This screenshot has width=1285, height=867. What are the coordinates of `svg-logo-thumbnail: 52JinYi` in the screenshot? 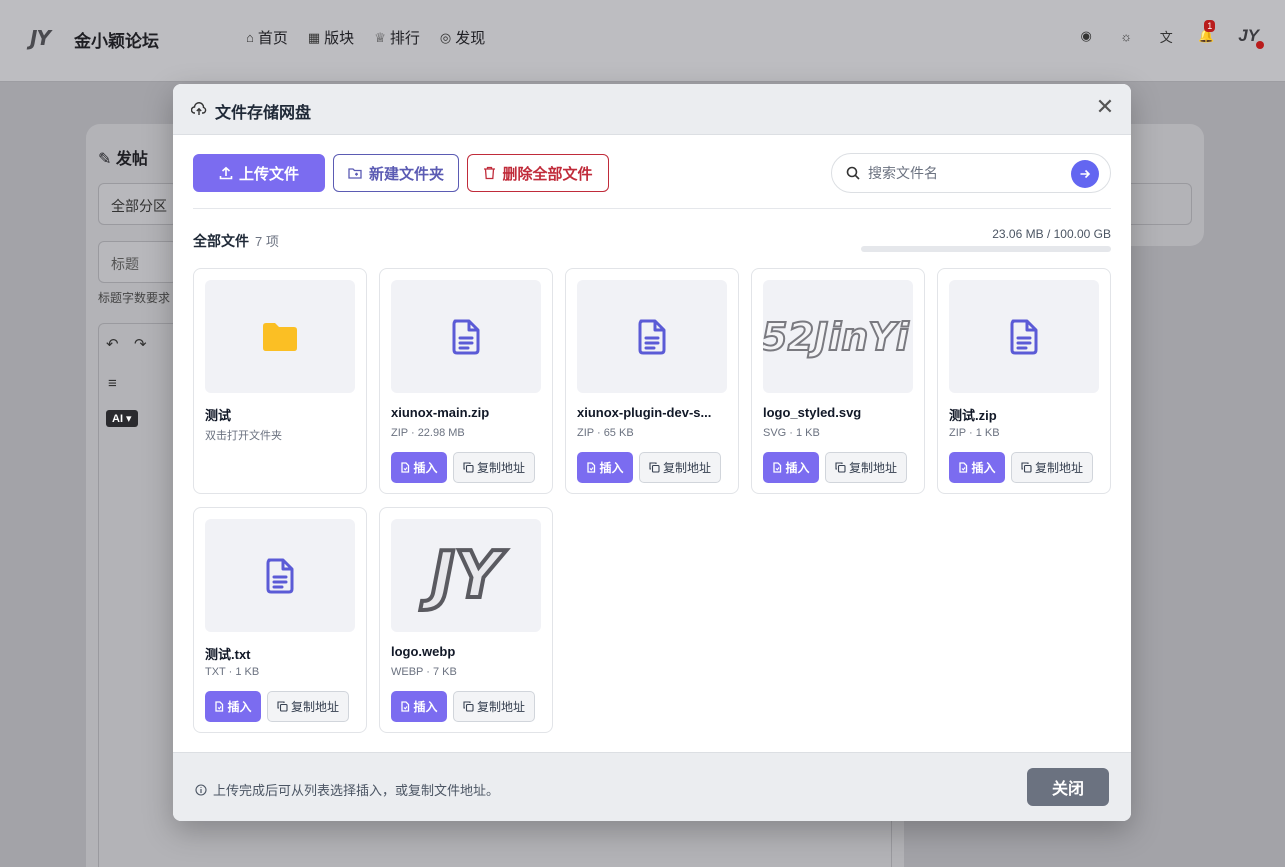 It's located at (838, 336).